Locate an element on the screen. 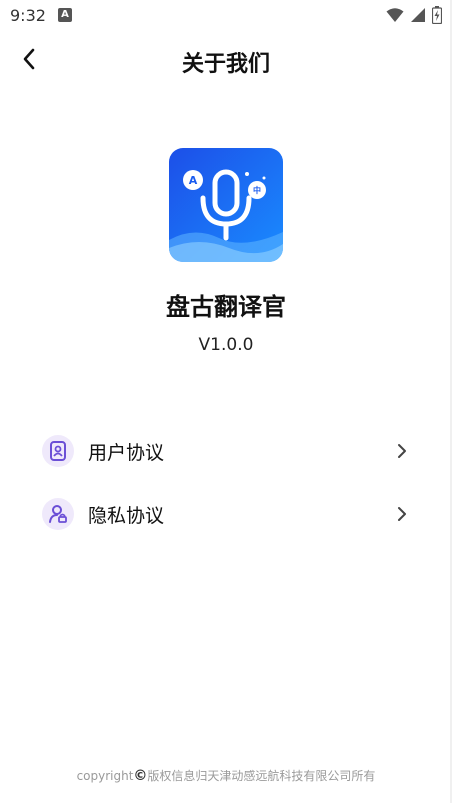 This screenshot has height=803, width=452. wifi-icon is located at coordinates (395, 15).